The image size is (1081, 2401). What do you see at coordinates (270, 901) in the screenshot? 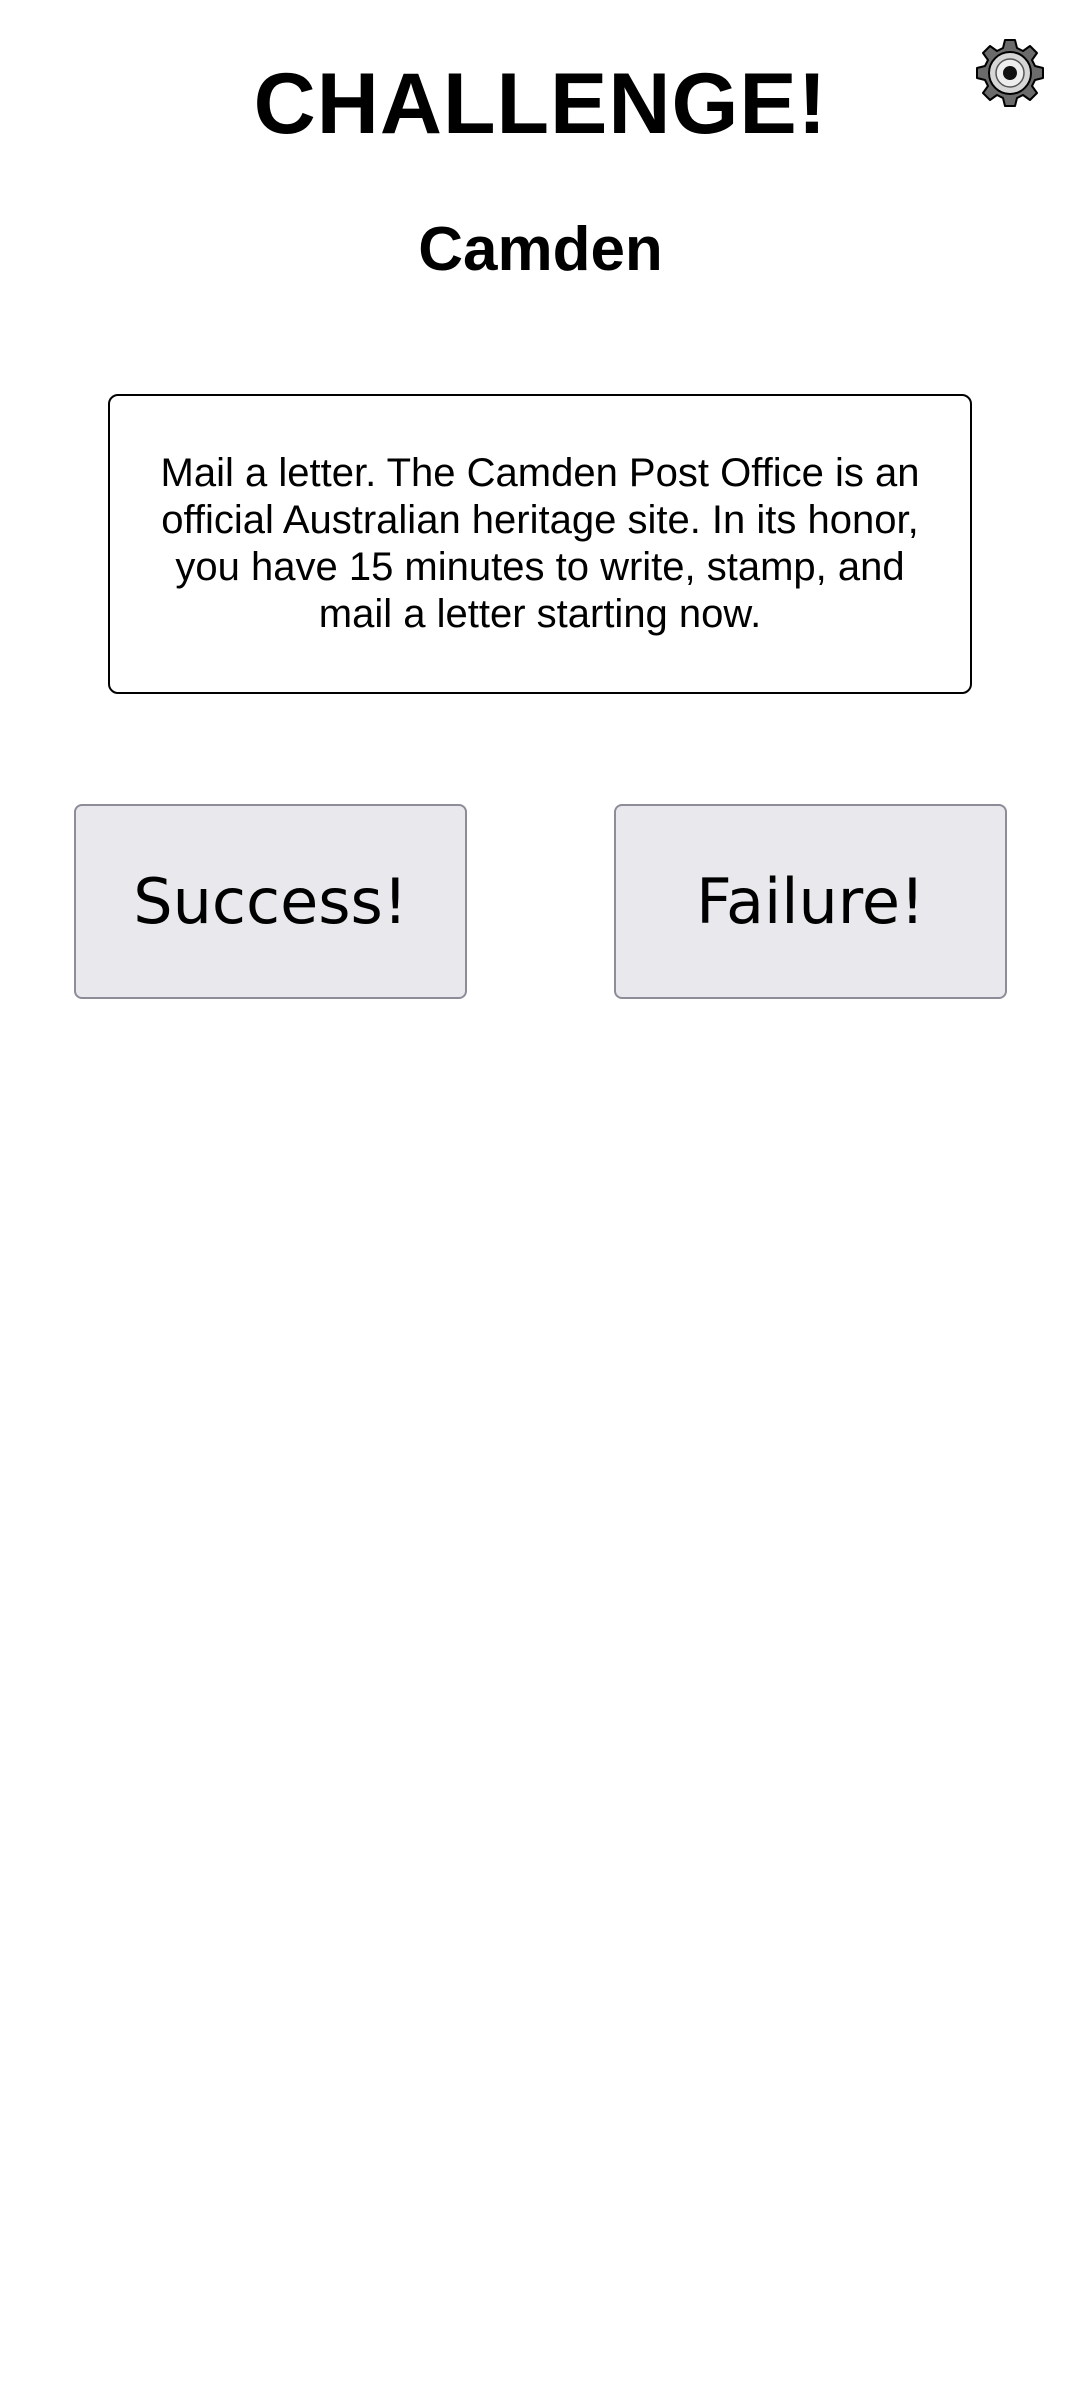
I see `success-button: Success!` at bounding box center [270, 901].